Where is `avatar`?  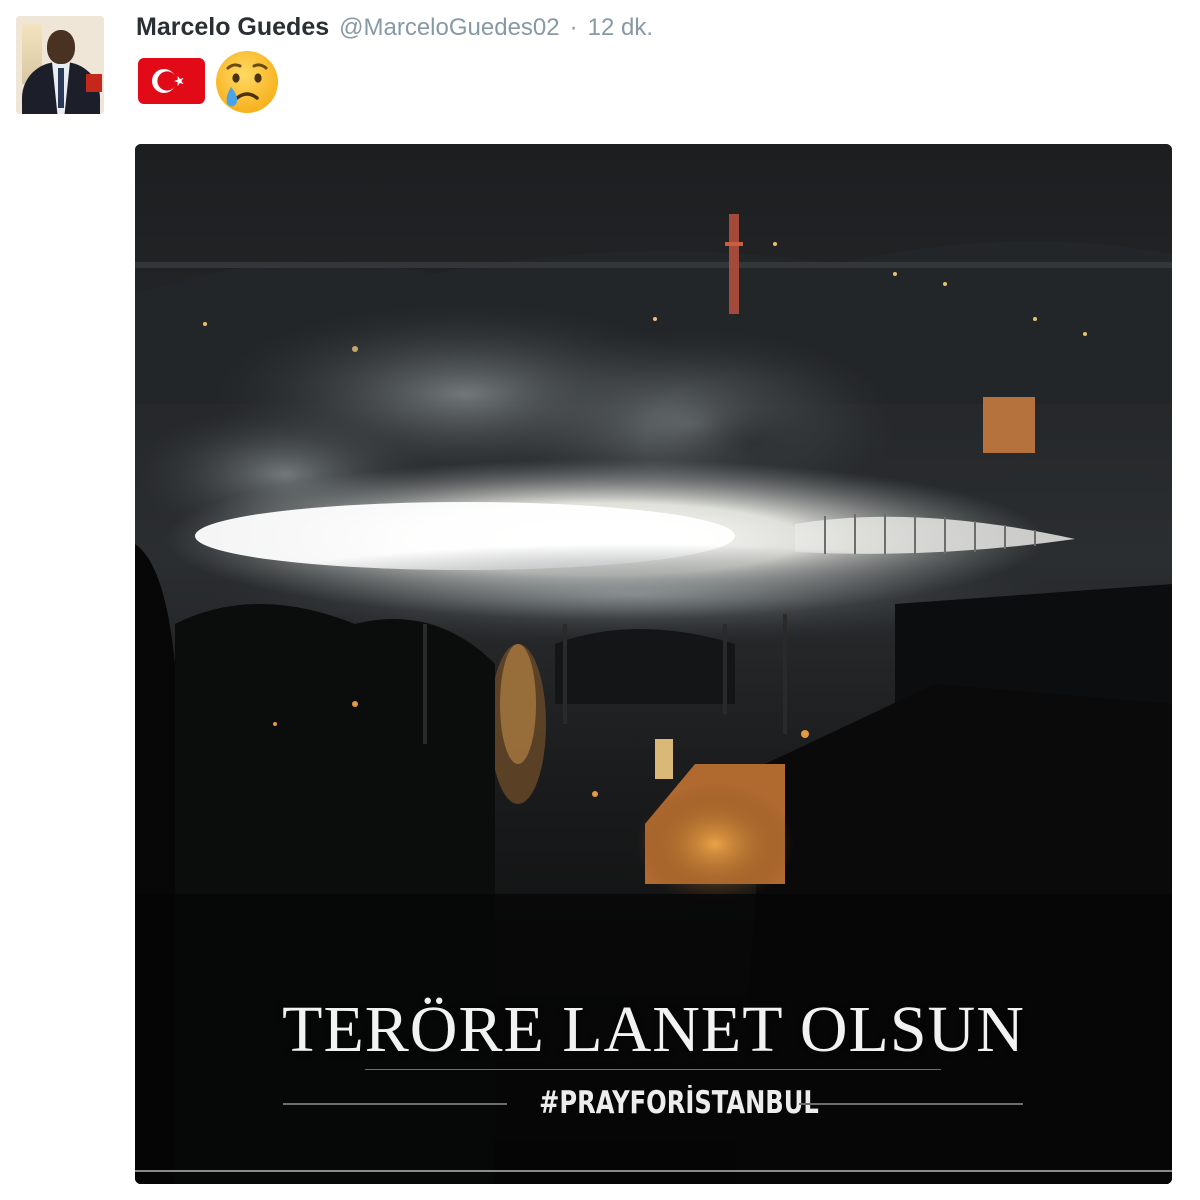 avatar is located at coordinates (60, 65).